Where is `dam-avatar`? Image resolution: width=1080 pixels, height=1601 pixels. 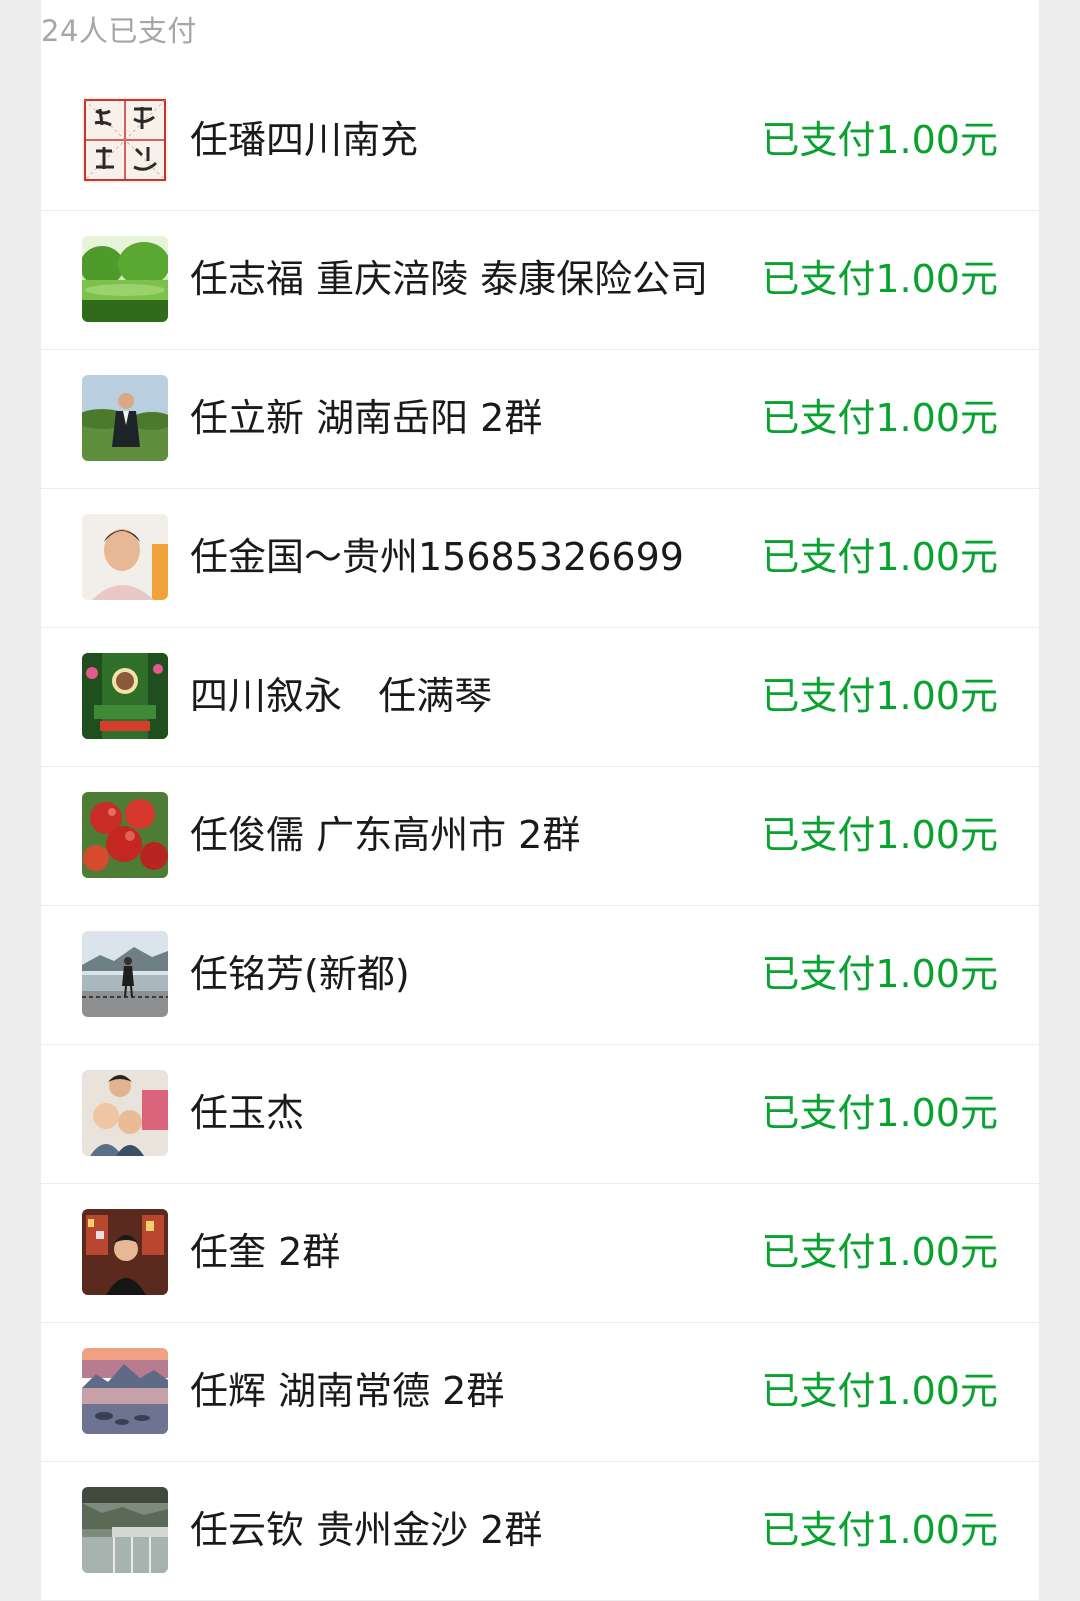
dam-avatar is located at coordinates (125, 1530).